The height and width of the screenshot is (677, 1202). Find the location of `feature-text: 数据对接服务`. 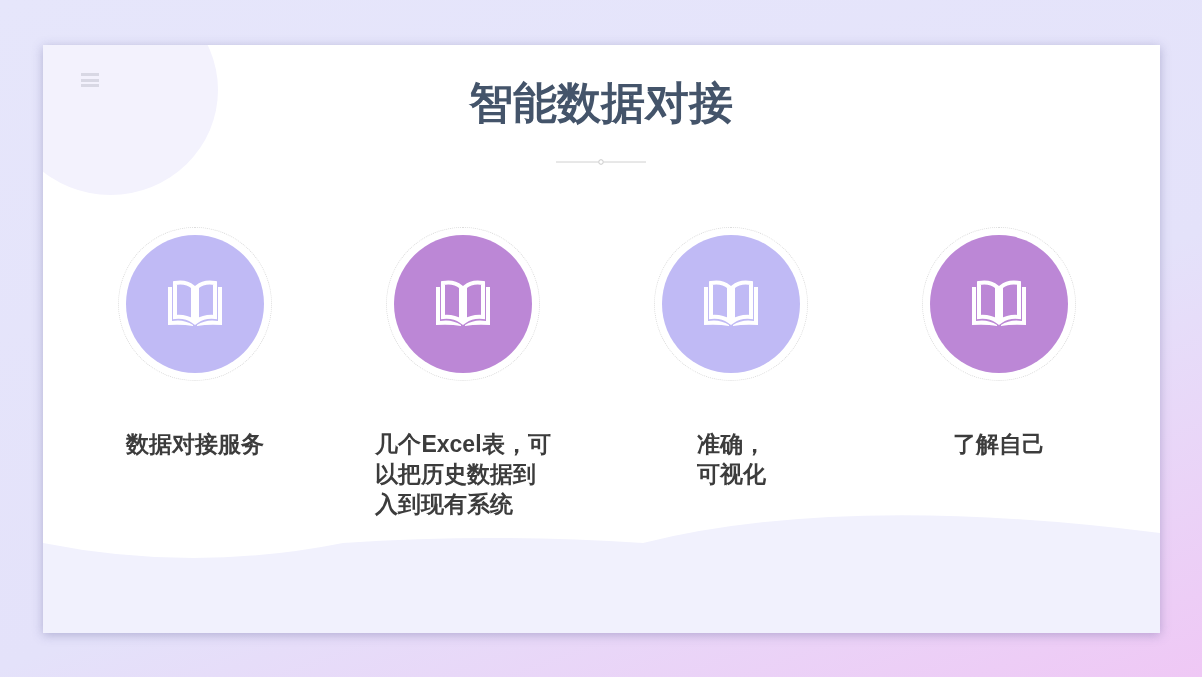

feature-text: 数据对接服务 is located at coordinates (195, 444).